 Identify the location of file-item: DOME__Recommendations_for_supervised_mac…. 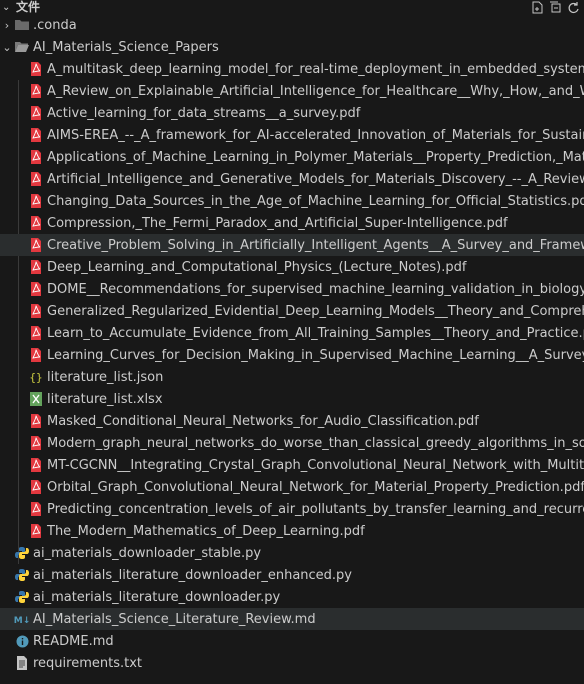
(292, 289).